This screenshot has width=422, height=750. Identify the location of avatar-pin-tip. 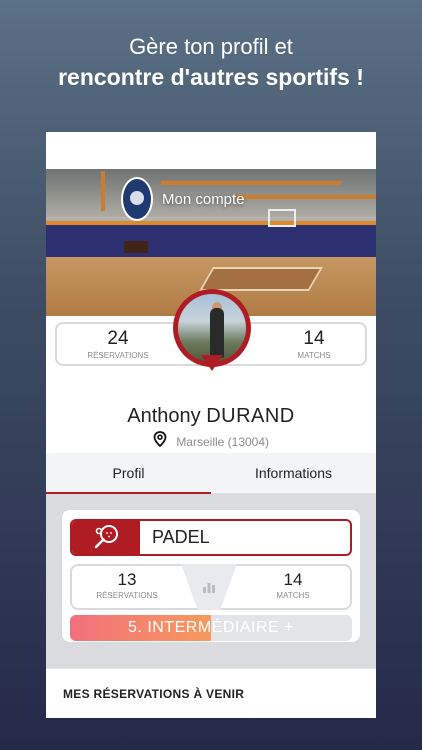
(212, 363).